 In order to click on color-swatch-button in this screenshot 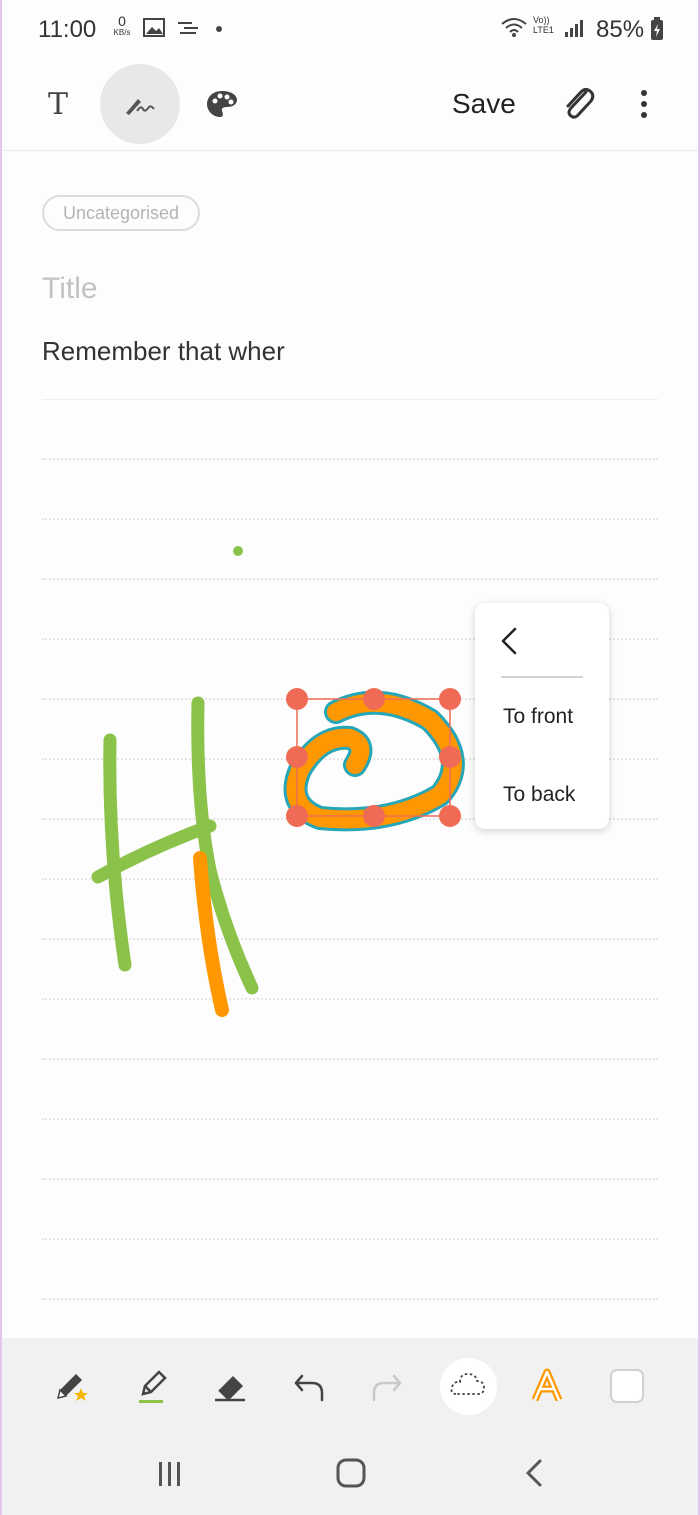, I will do `click(627, 1386)`.